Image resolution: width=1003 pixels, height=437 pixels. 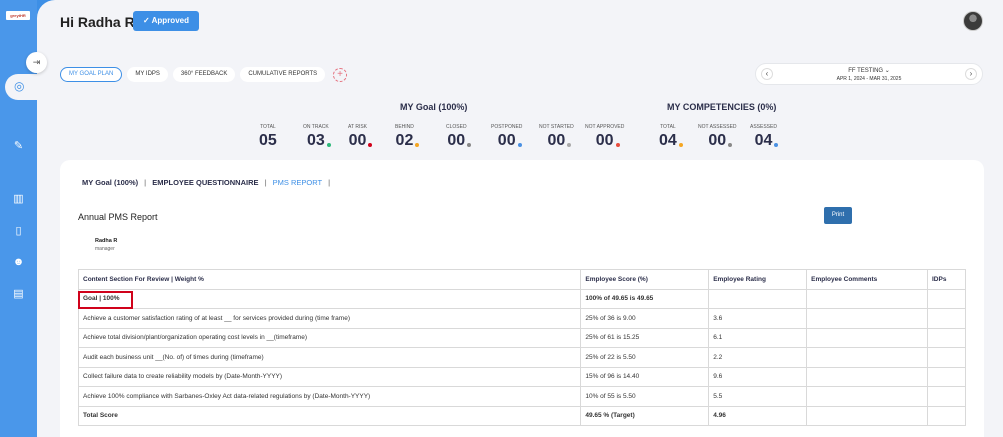 I want to click on goal-score-cell: 100% of 49.65 is 49.65, so click(x=645, y=298).